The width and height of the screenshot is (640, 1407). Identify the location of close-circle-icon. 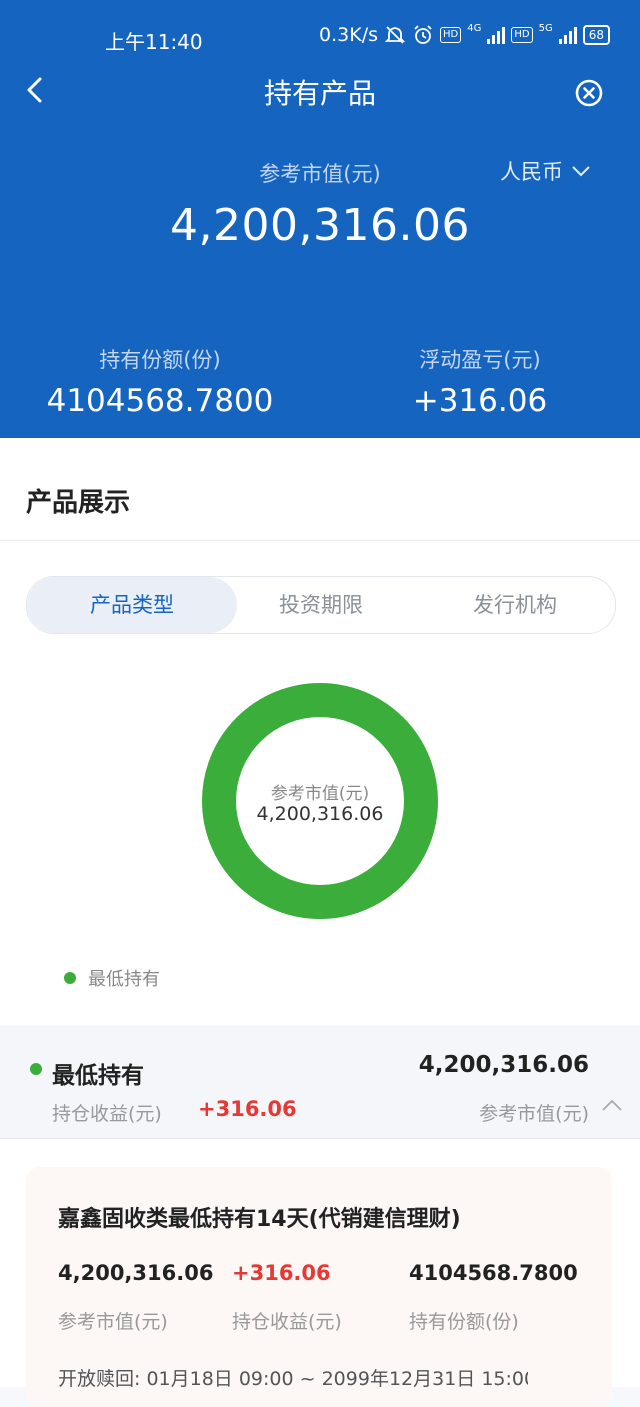
(589, 93).